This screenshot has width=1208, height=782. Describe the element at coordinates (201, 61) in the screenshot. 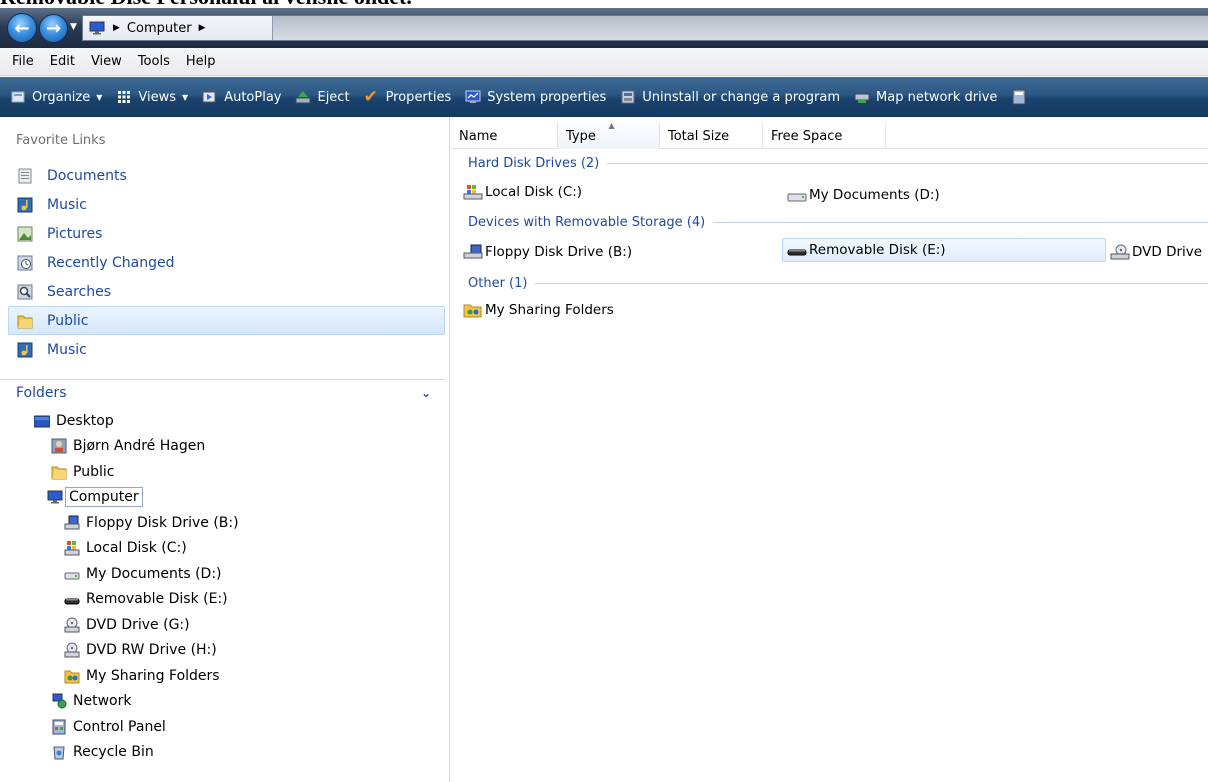

I see `menu-help: Help` at that location.